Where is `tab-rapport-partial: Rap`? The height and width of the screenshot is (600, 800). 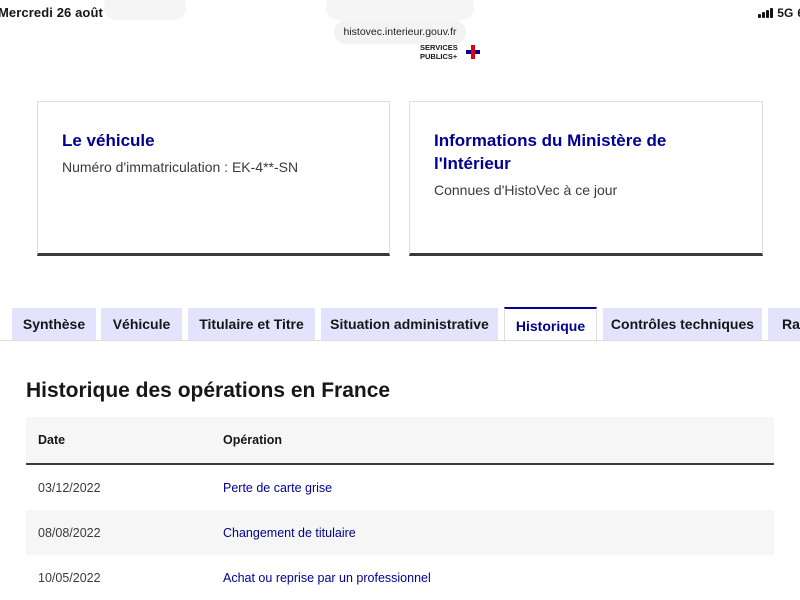
tab-rapport-partial: Rap is located at coordinates (784, 324).